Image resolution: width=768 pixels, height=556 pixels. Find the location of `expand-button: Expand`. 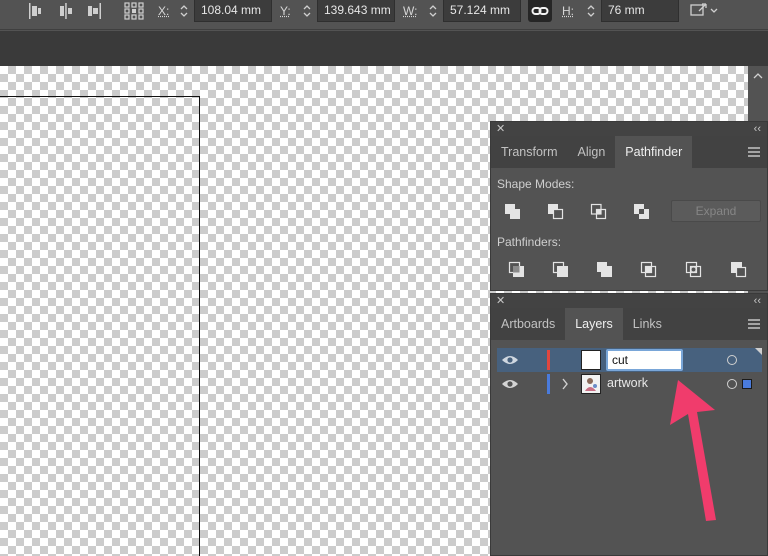

expand-button: Expand is located at coordinates (716, 211).